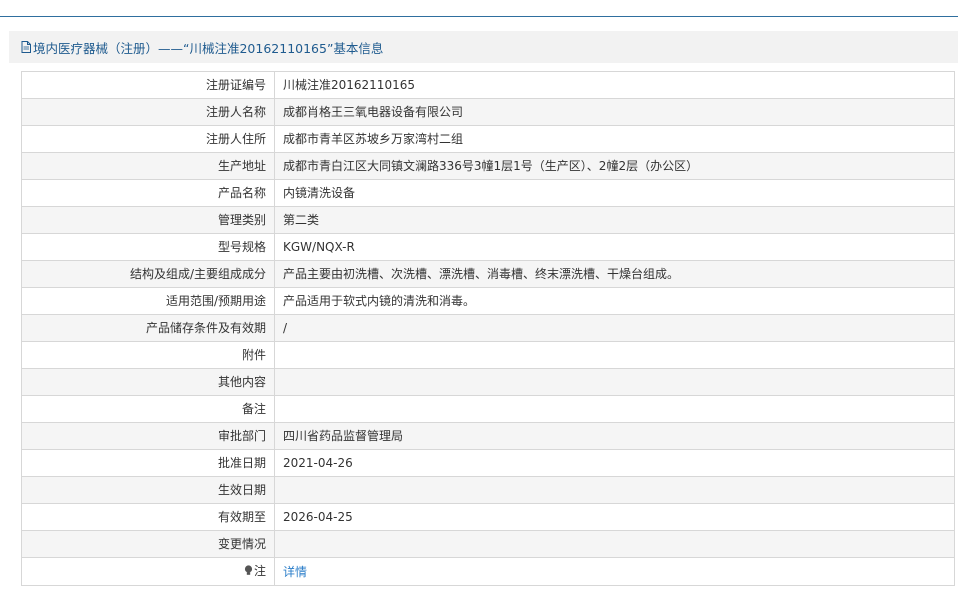  I want to click on top-divider, so click(479, 16).